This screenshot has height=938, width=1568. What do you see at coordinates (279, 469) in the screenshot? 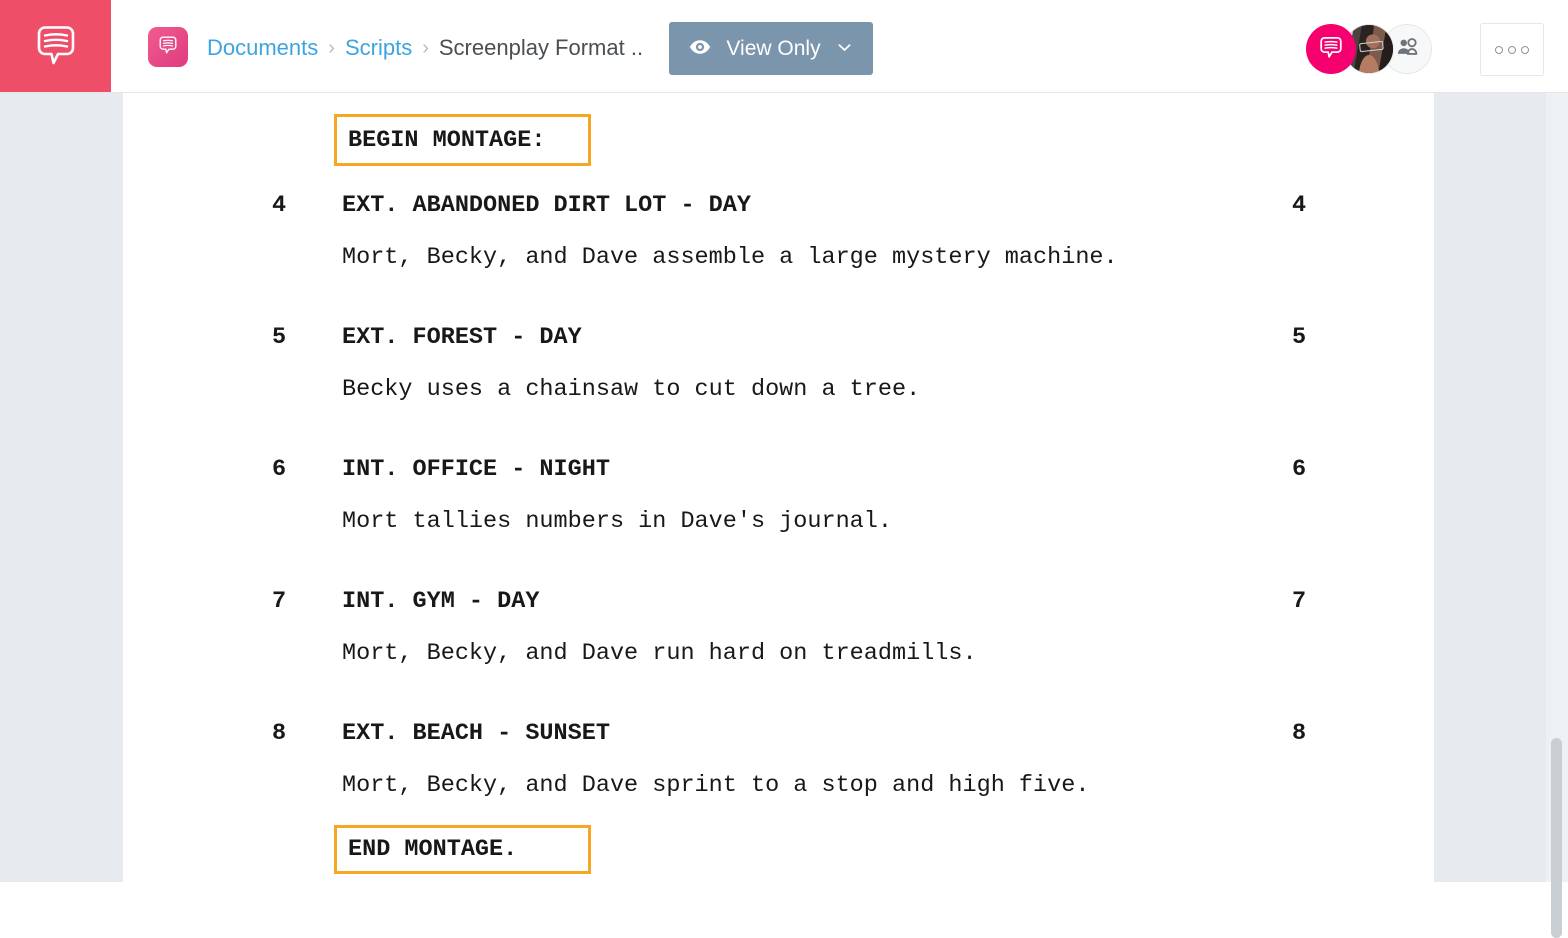
I see `scene-number-left: 6` at bounding box center [279, 469].